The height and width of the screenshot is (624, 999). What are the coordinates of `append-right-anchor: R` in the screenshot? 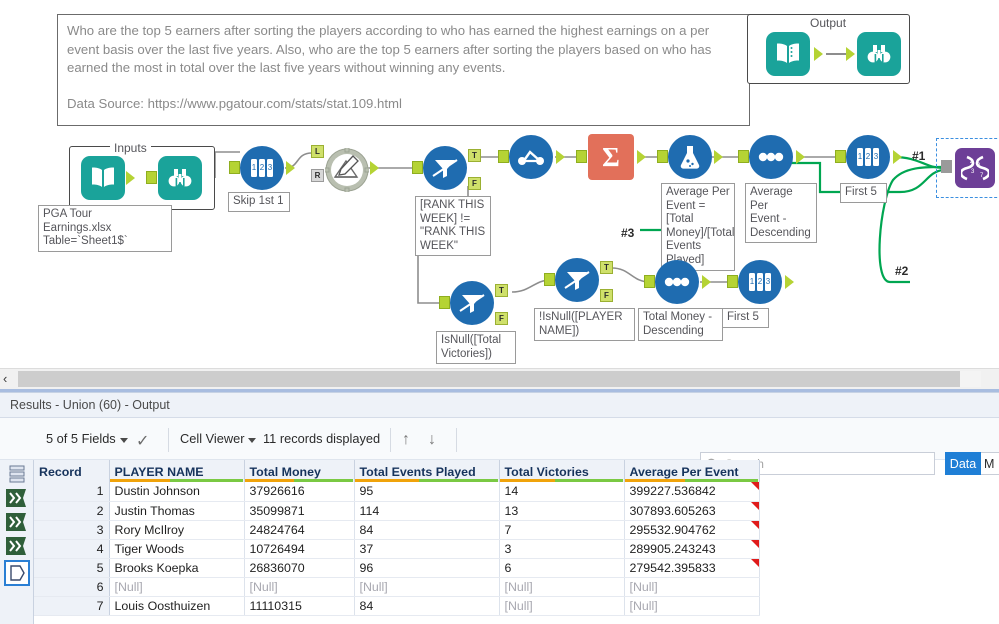 It's located at (317, 175).